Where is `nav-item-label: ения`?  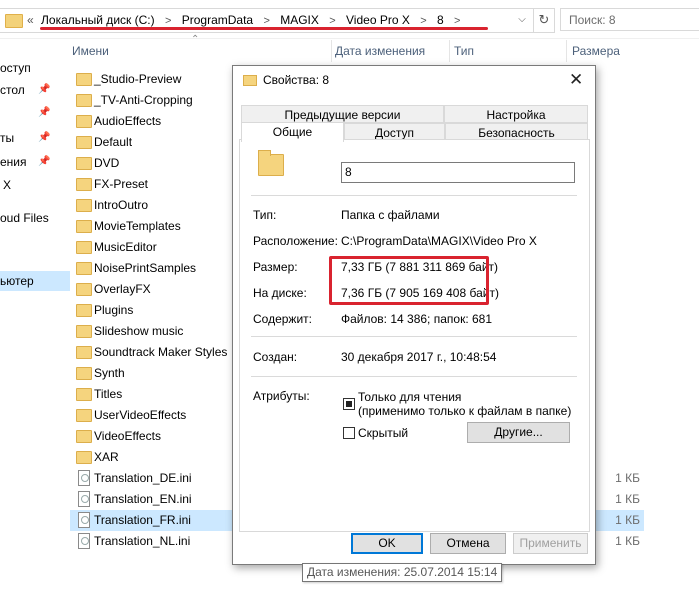 nav-item-label: ения is located at coordinates (13, 162).